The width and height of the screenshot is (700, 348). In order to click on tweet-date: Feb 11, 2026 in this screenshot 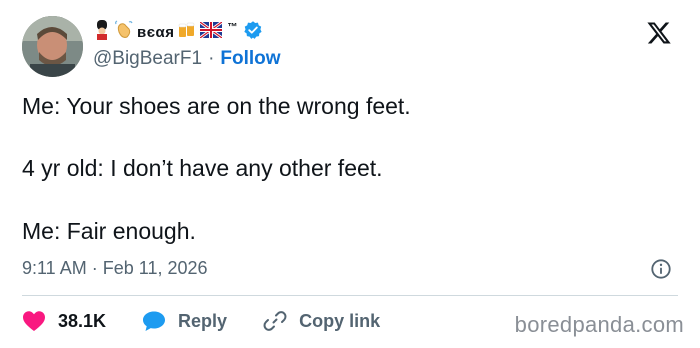, I will do `click(155, 268)`.